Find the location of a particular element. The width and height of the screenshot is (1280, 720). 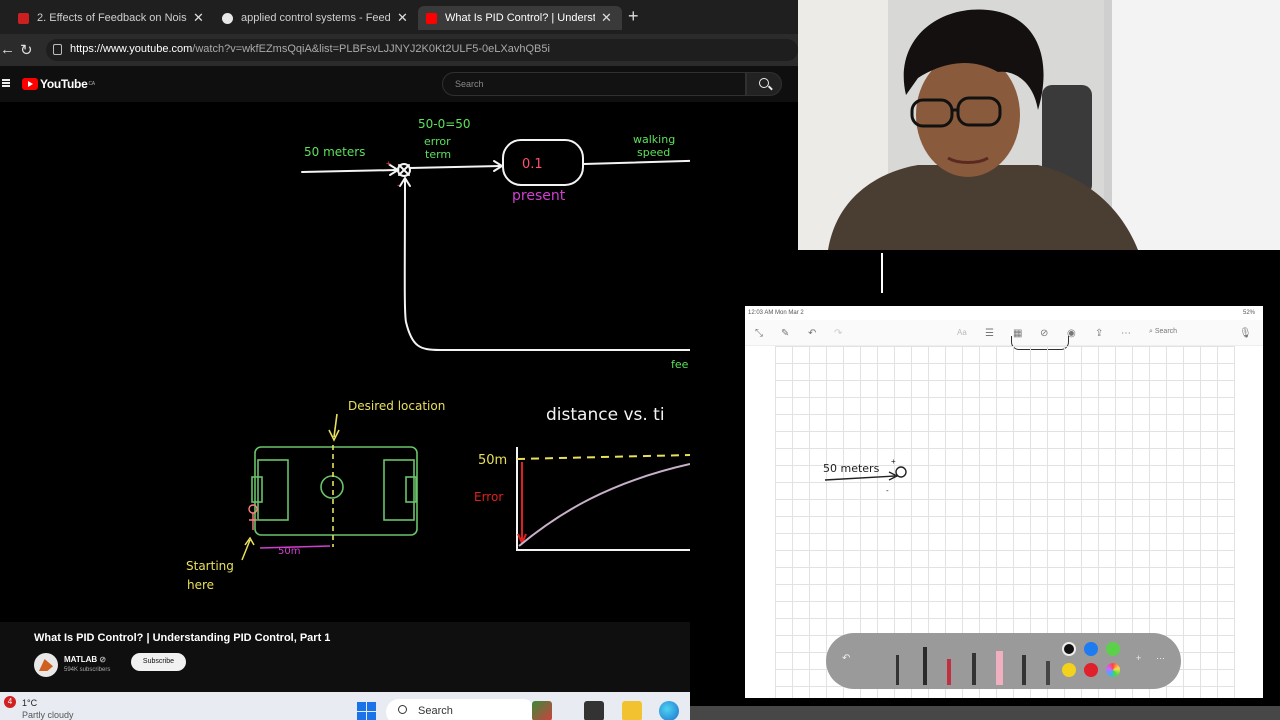

label-error-calc: 50-0=50 is located at coordinates (444, 124).